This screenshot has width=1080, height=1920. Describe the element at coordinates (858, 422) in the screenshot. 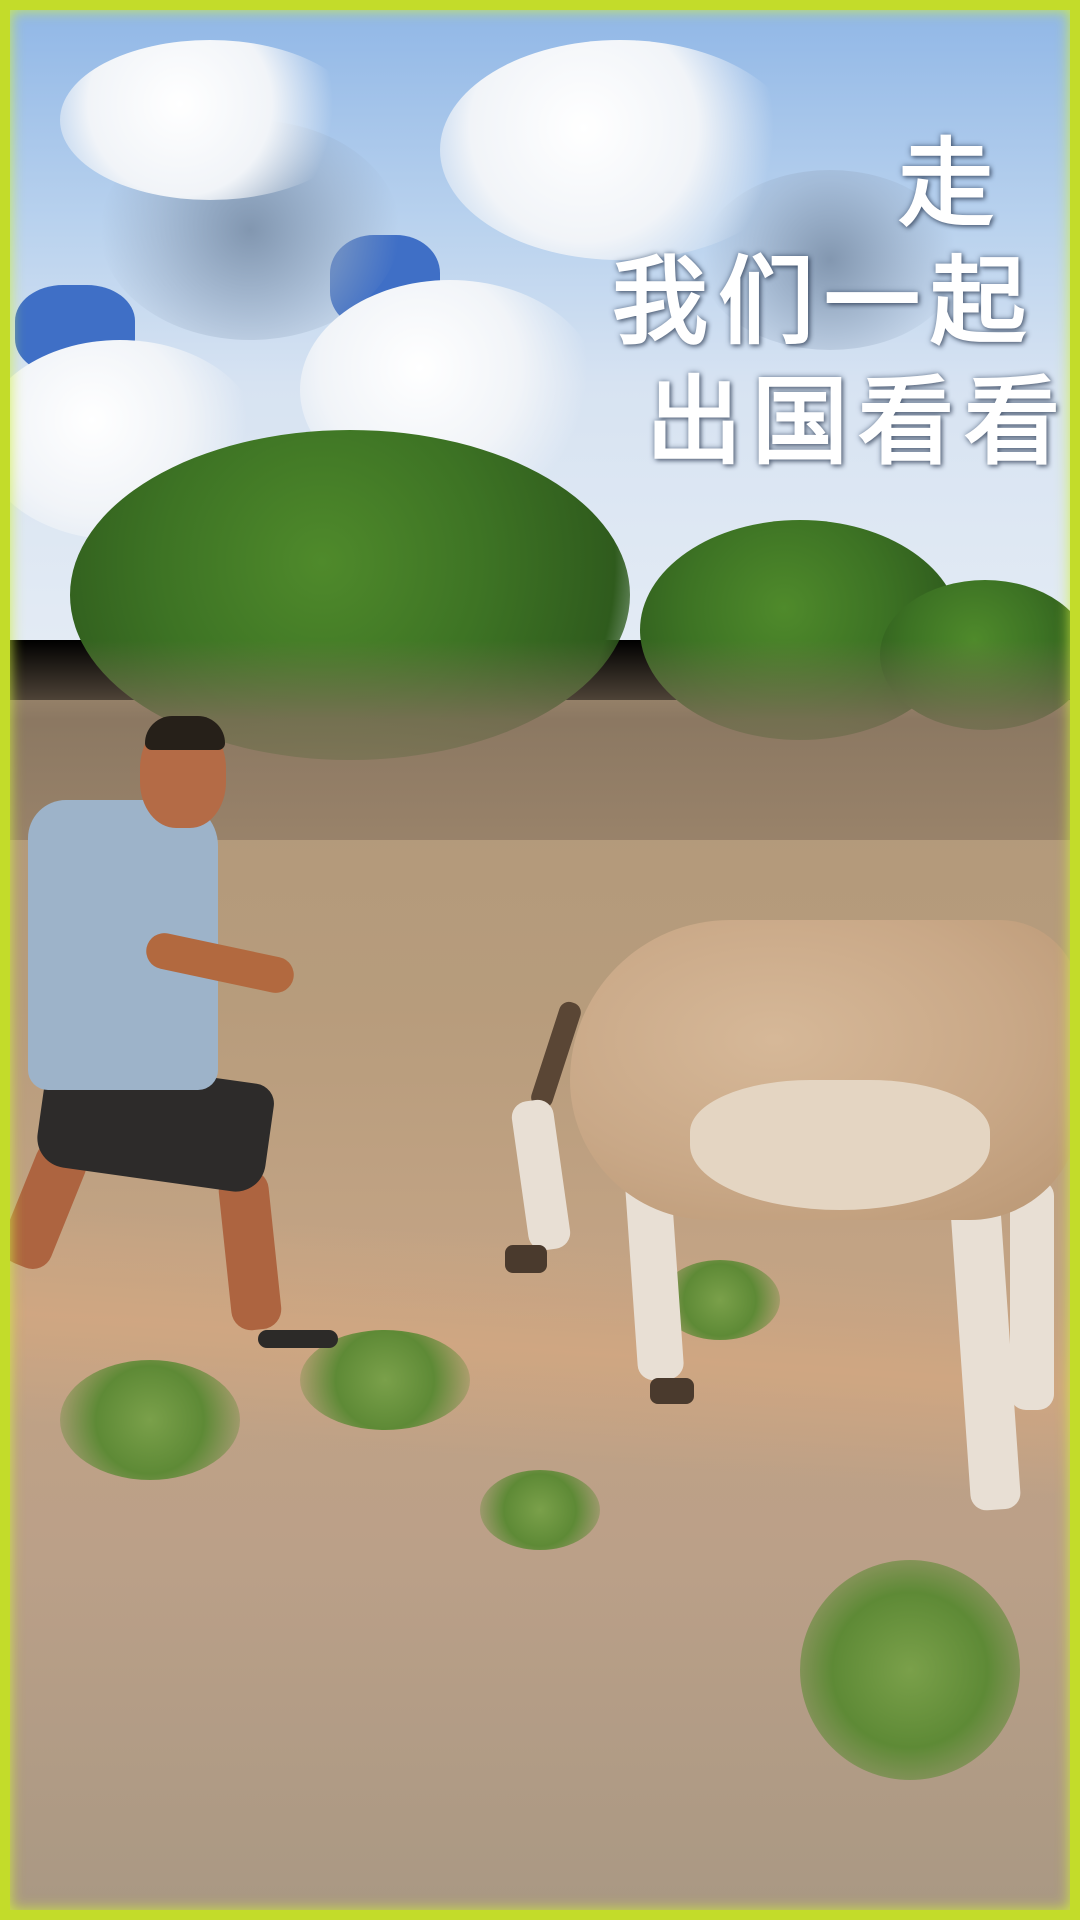

I see `caption-line-3: 出国看看` at that location.